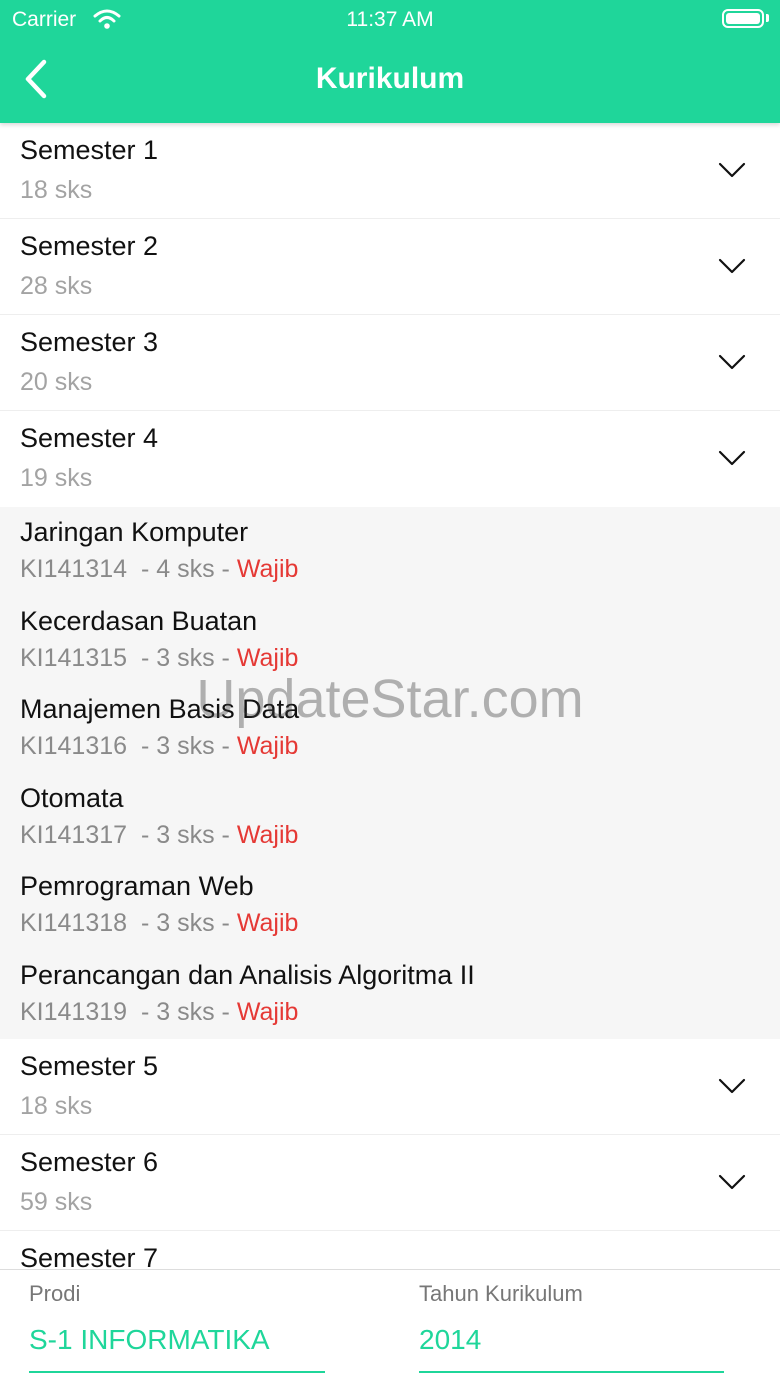  I want to click on semester-title: Semester 3, so click(89, 342).